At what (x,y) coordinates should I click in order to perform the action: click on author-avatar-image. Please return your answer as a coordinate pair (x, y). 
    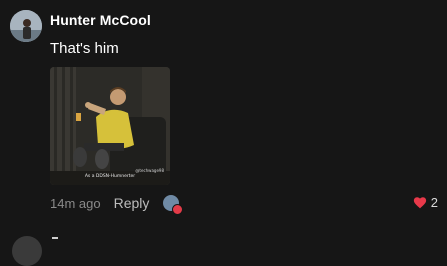
    Looking at the image, I should click on (26, 26).